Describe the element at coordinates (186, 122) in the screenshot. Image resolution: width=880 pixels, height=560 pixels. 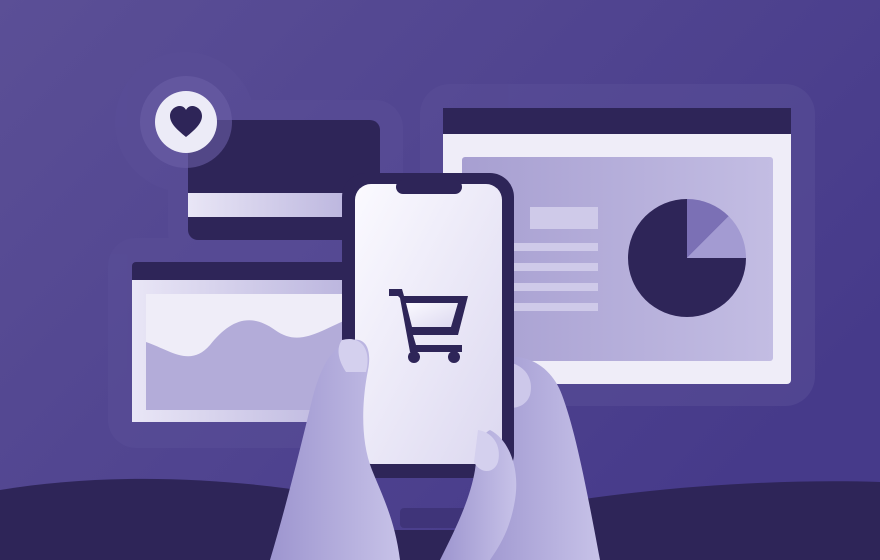
I see `heart-badge` at that location.